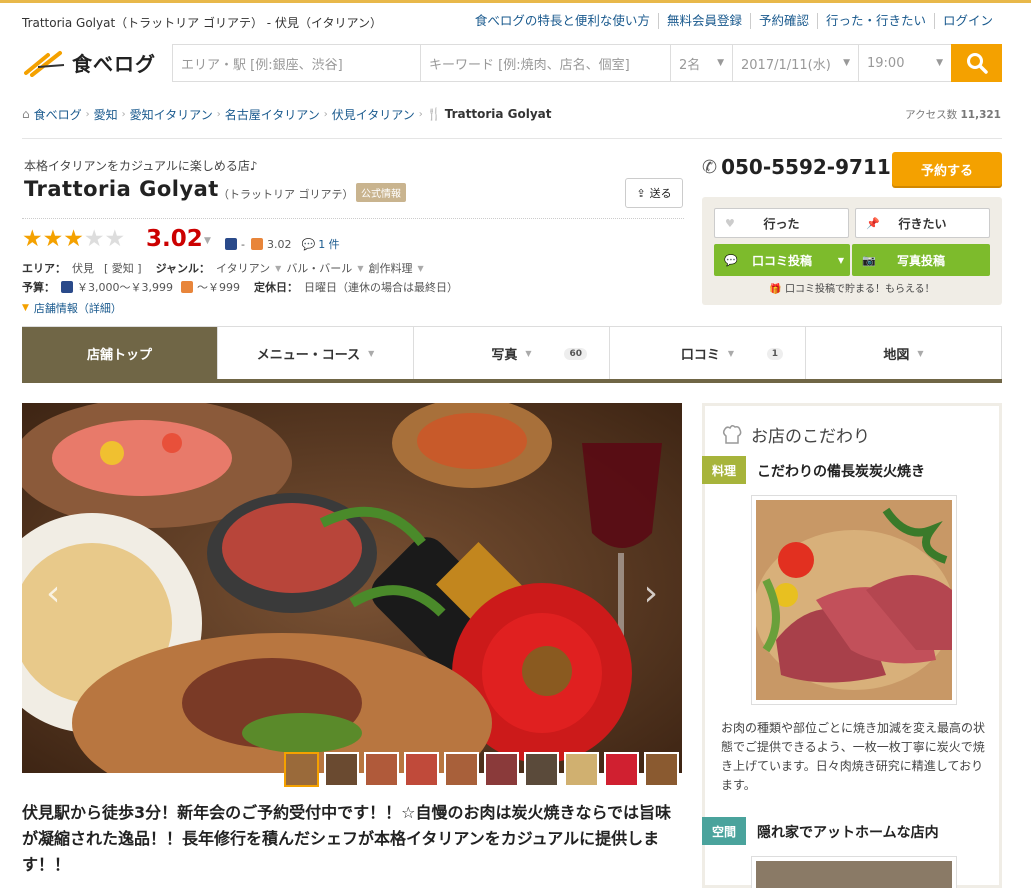 Image resolution: width=1031 pixels, height=888 pixels. I want to click on tab-top: 店舗トップ, so click(120, 353).